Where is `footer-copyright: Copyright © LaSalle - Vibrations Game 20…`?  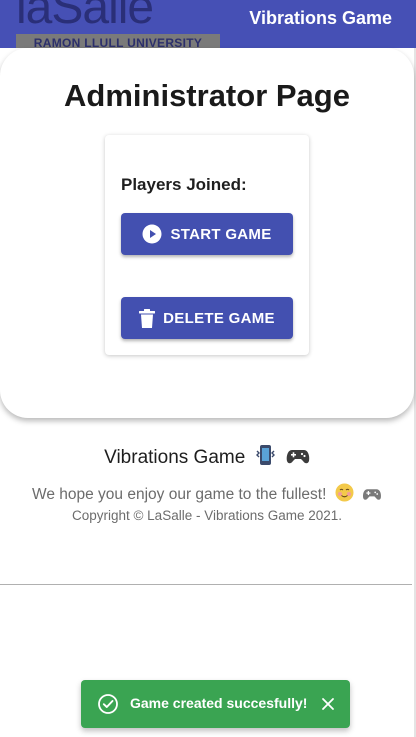
footer-copyright: Copyright © LaSalle - Vibrations Game 20… is located at coordinates (207, 515).